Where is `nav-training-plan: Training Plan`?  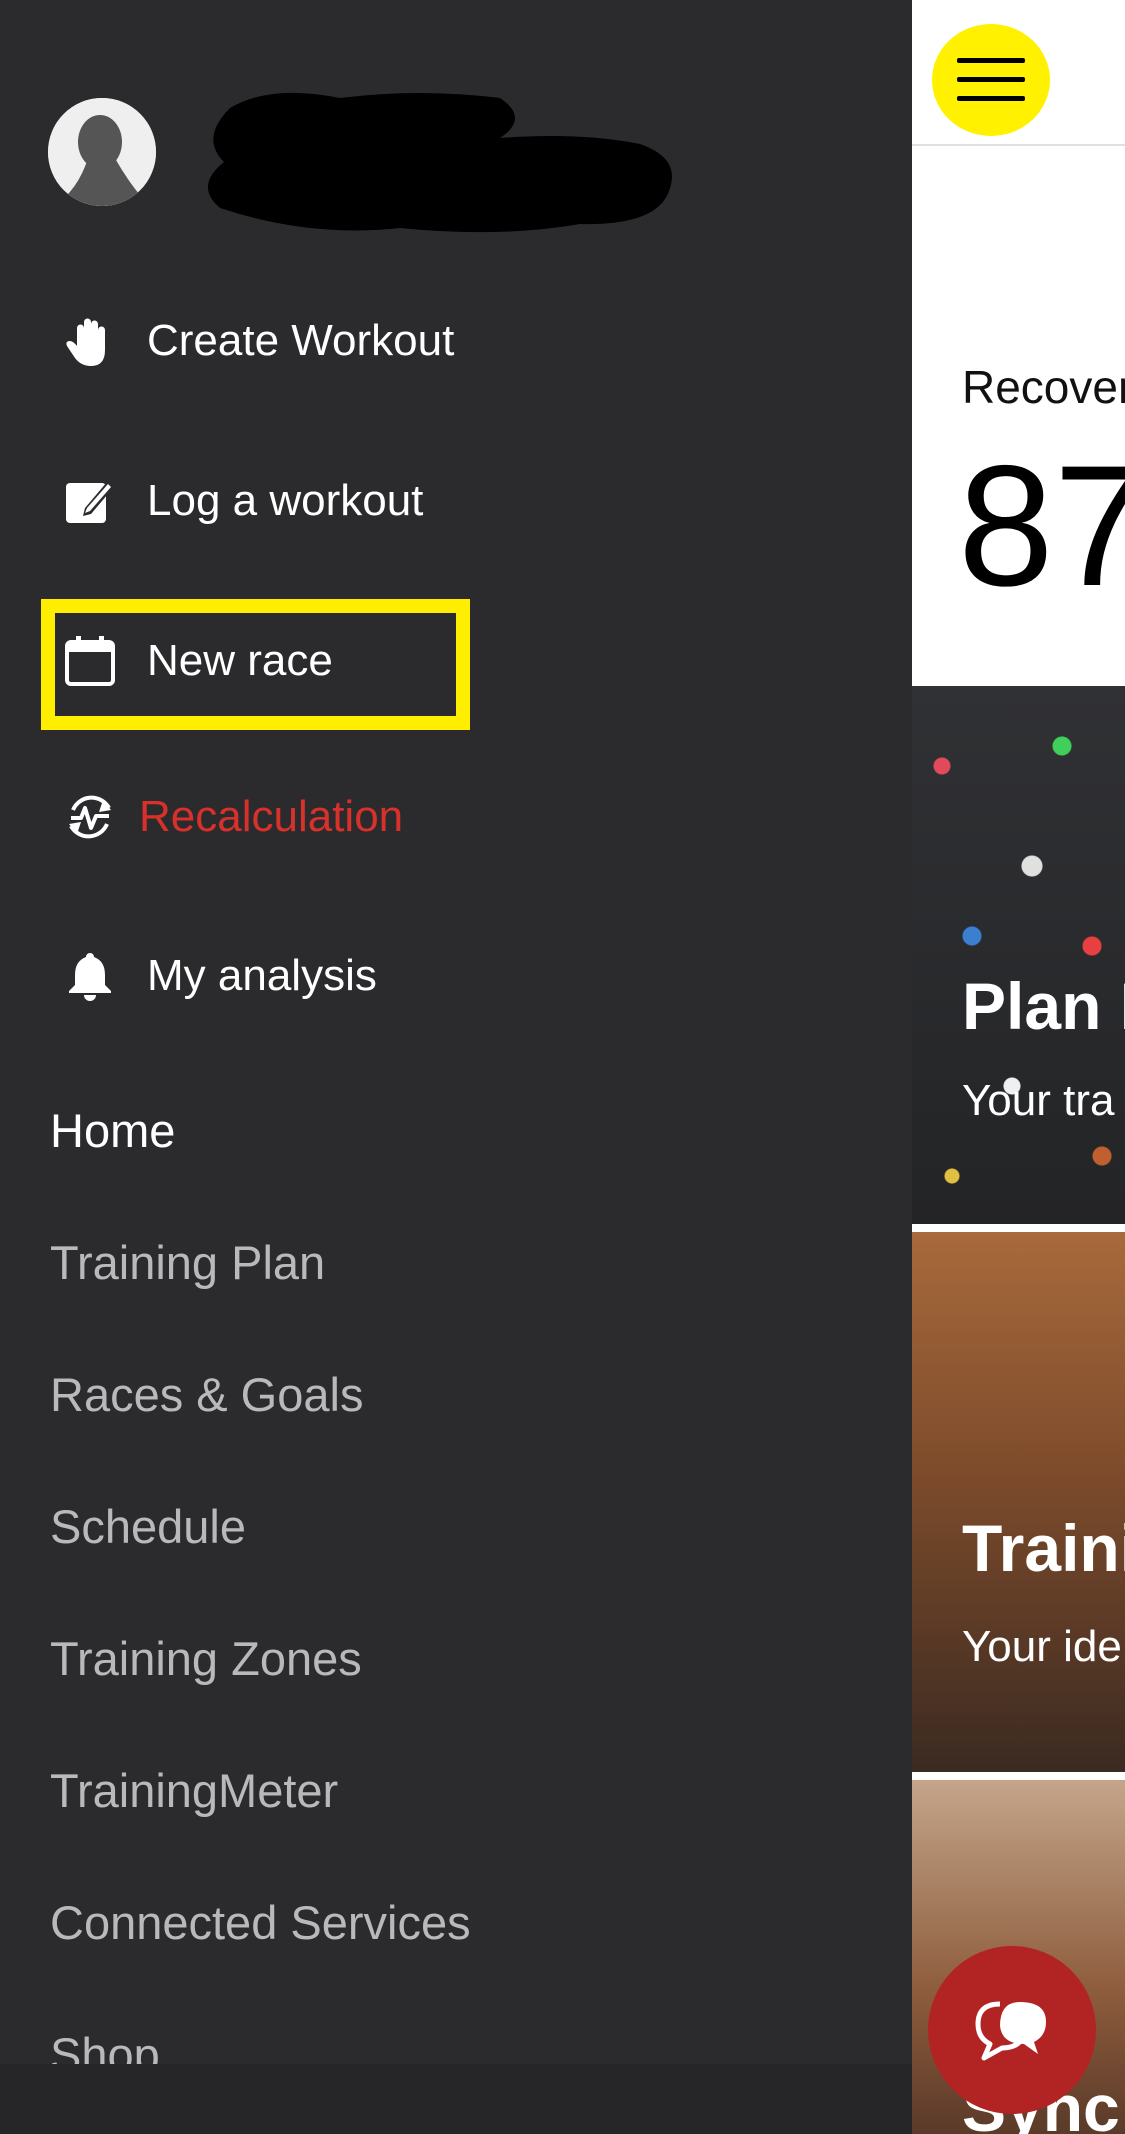 nav-training-plan: Training Plan is located at coordinates (187, 1262).